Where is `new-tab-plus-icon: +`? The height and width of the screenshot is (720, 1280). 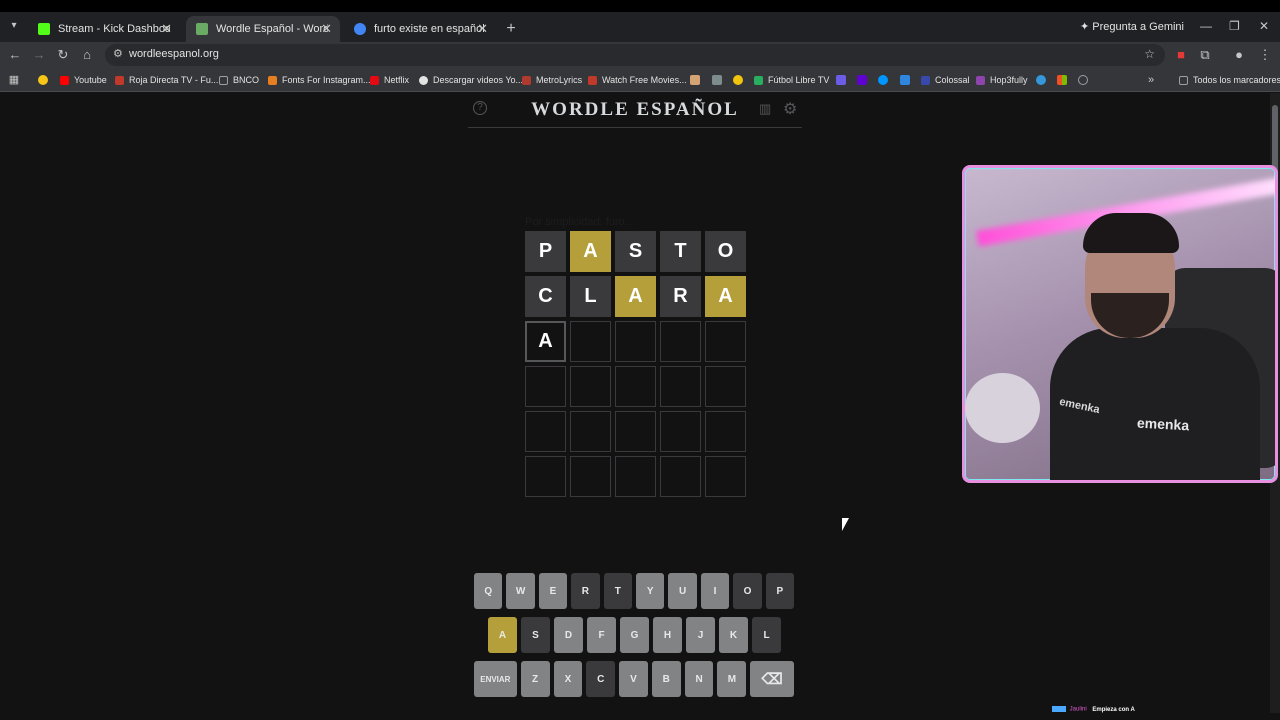
new-tab-plus-icon: + is located at coordinates (511, 29).